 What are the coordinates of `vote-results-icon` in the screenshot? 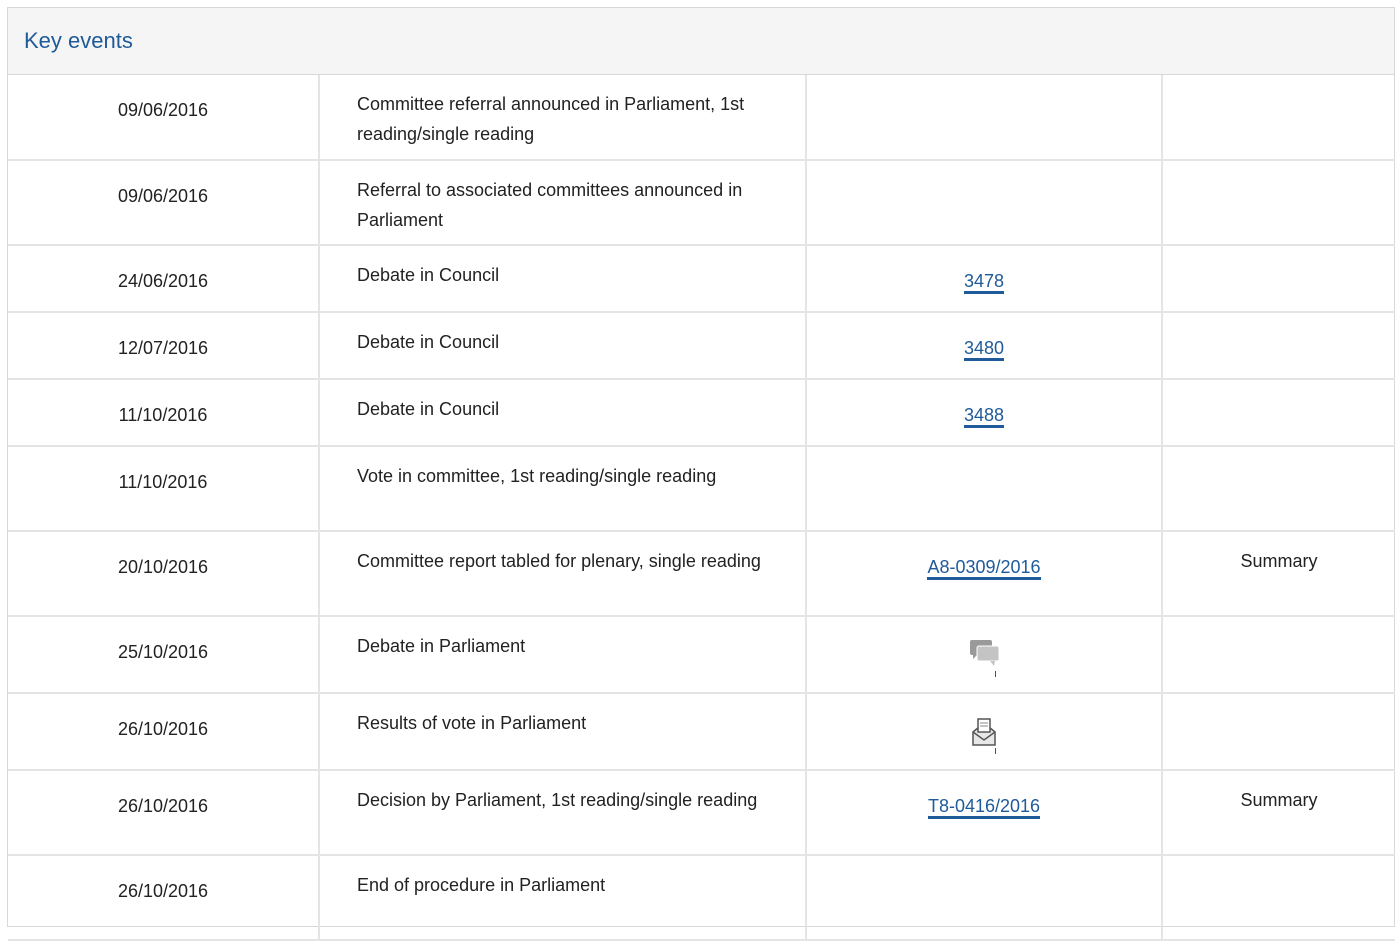 It's located at (984, 734).